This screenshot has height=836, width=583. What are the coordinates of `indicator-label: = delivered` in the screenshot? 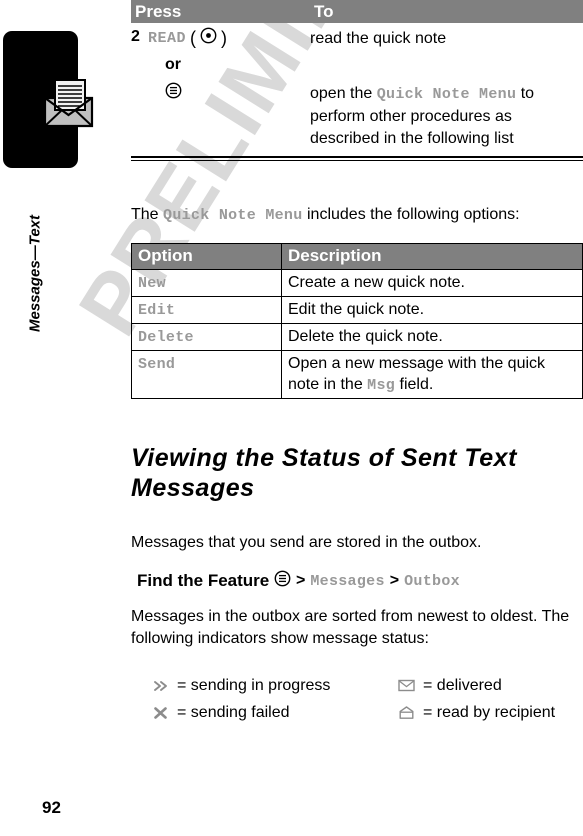 It's located at (462, 685).